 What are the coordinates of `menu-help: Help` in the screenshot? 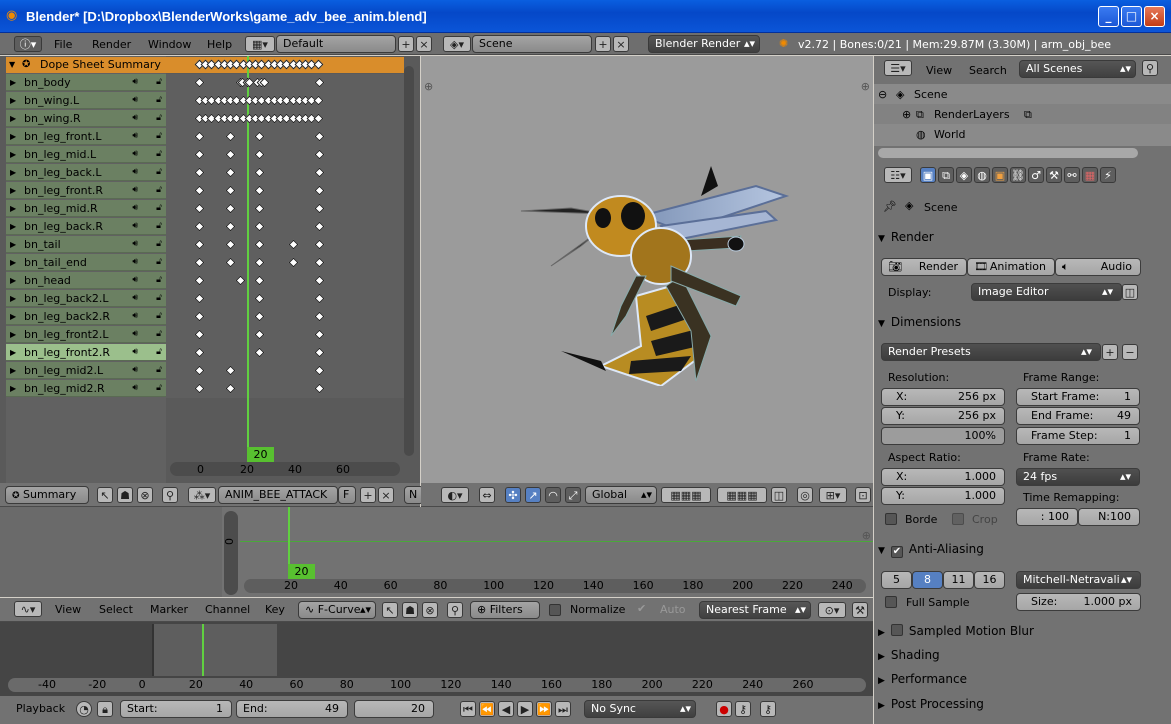 It's located at (219, 45).